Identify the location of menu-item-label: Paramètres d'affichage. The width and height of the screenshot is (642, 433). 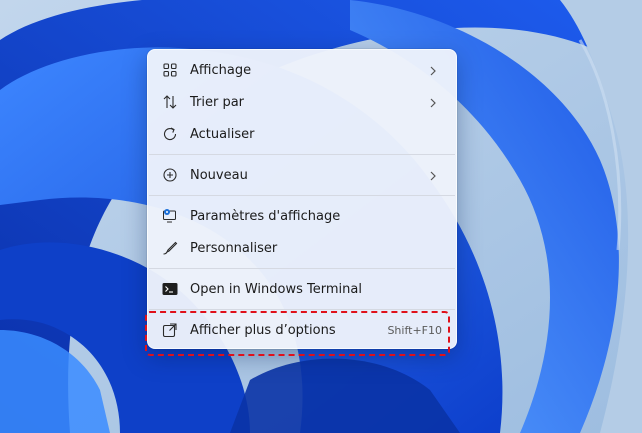
(265, 216).